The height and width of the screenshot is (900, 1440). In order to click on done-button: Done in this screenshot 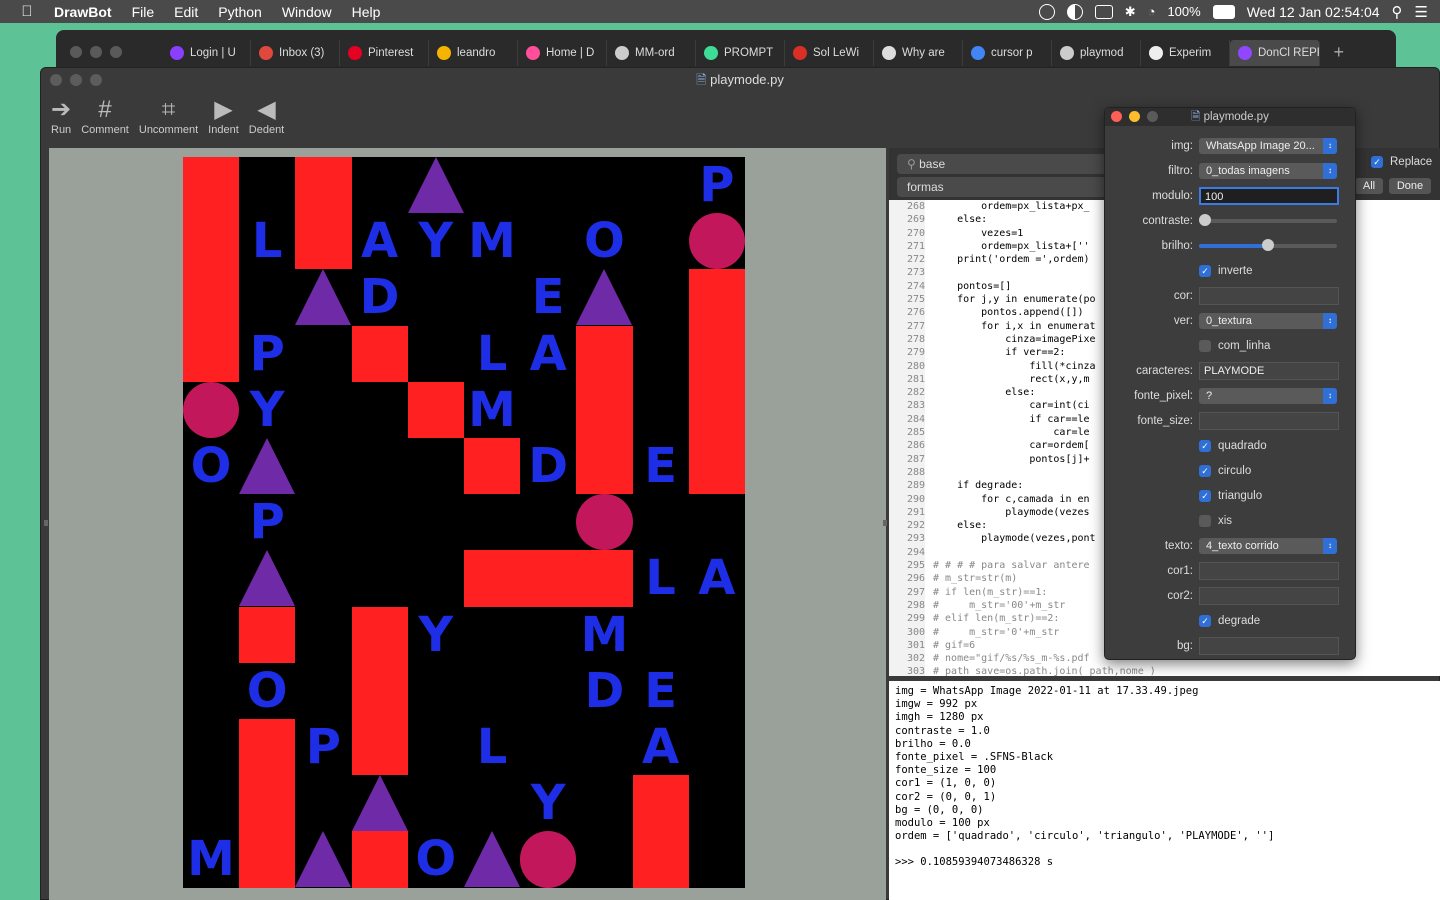, I will do `click(1410, 186)`.